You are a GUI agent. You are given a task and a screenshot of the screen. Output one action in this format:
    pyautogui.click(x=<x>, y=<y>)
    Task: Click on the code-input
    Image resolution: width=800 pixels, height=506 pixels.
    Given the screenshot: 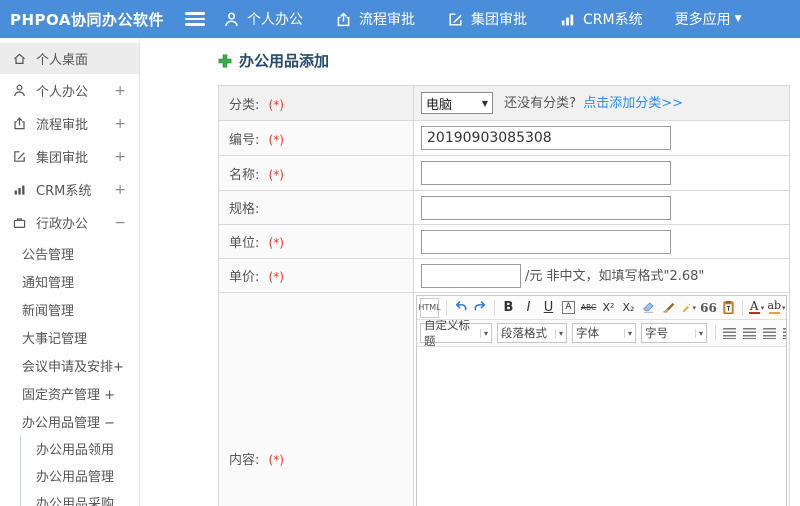 What is the action you would take?
    pyautogui.click(x=546, y=138)
    